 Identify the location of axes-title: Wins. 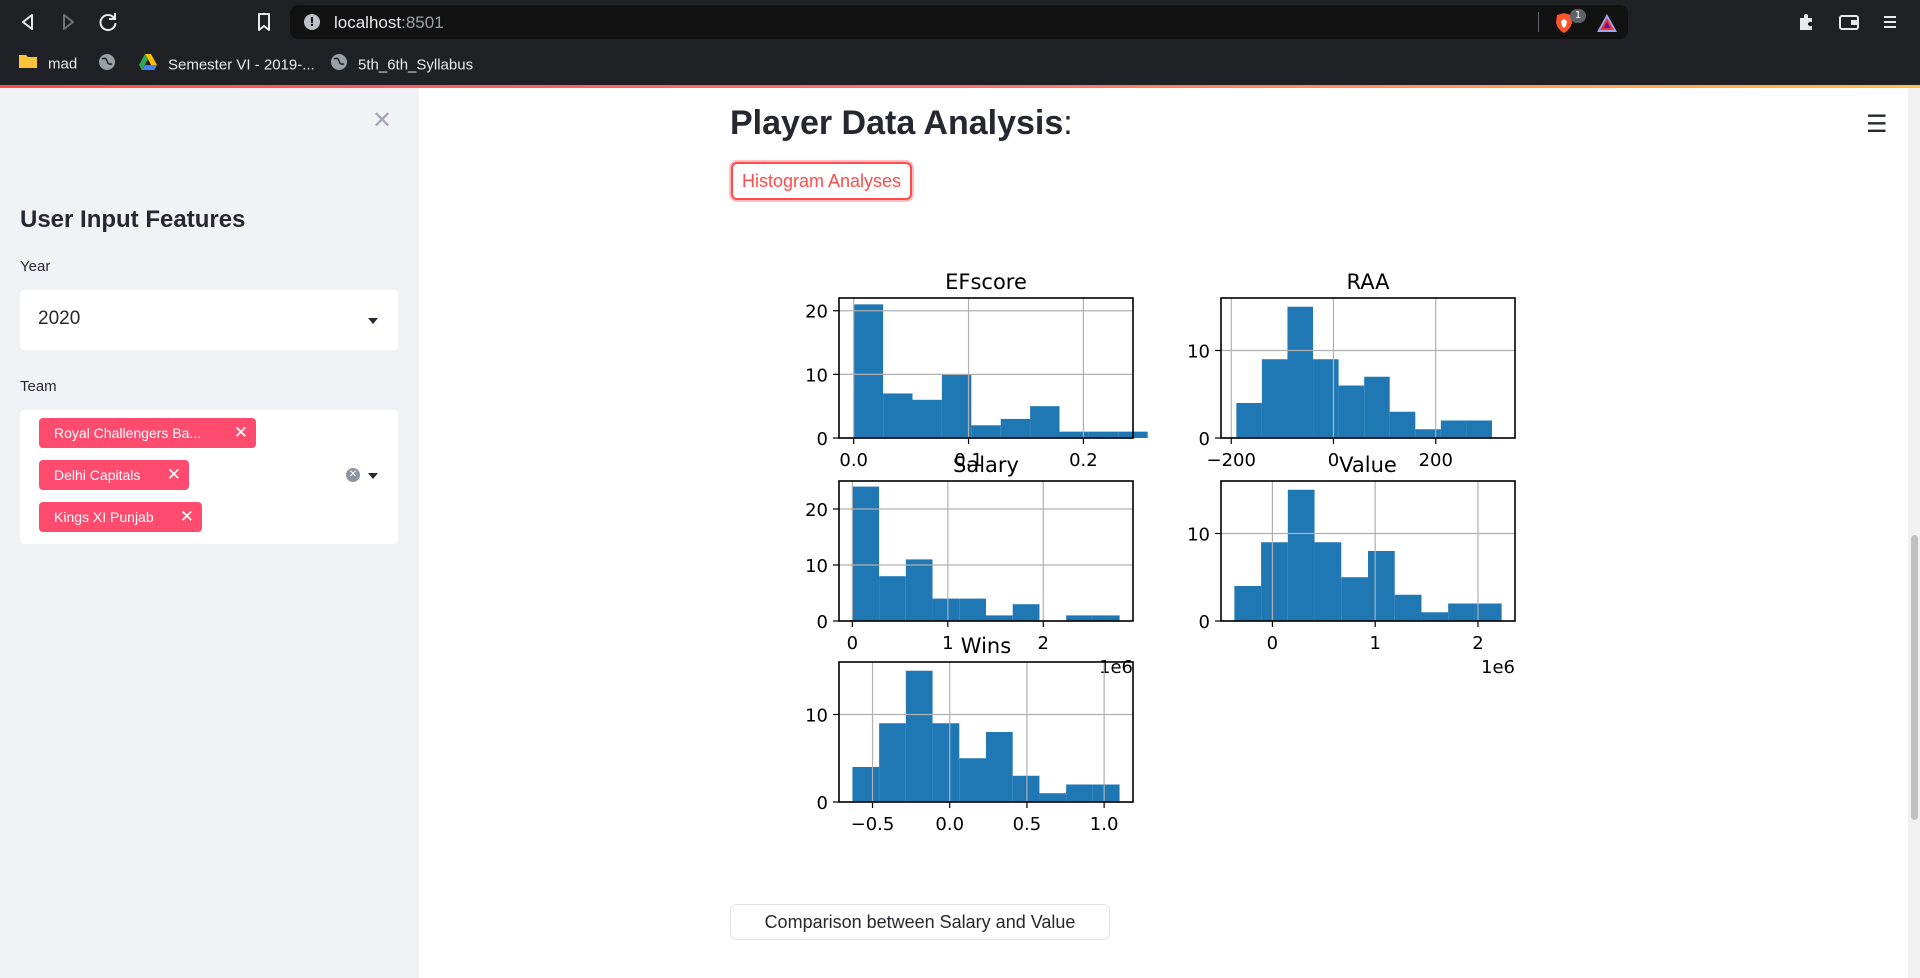
(986, 646).